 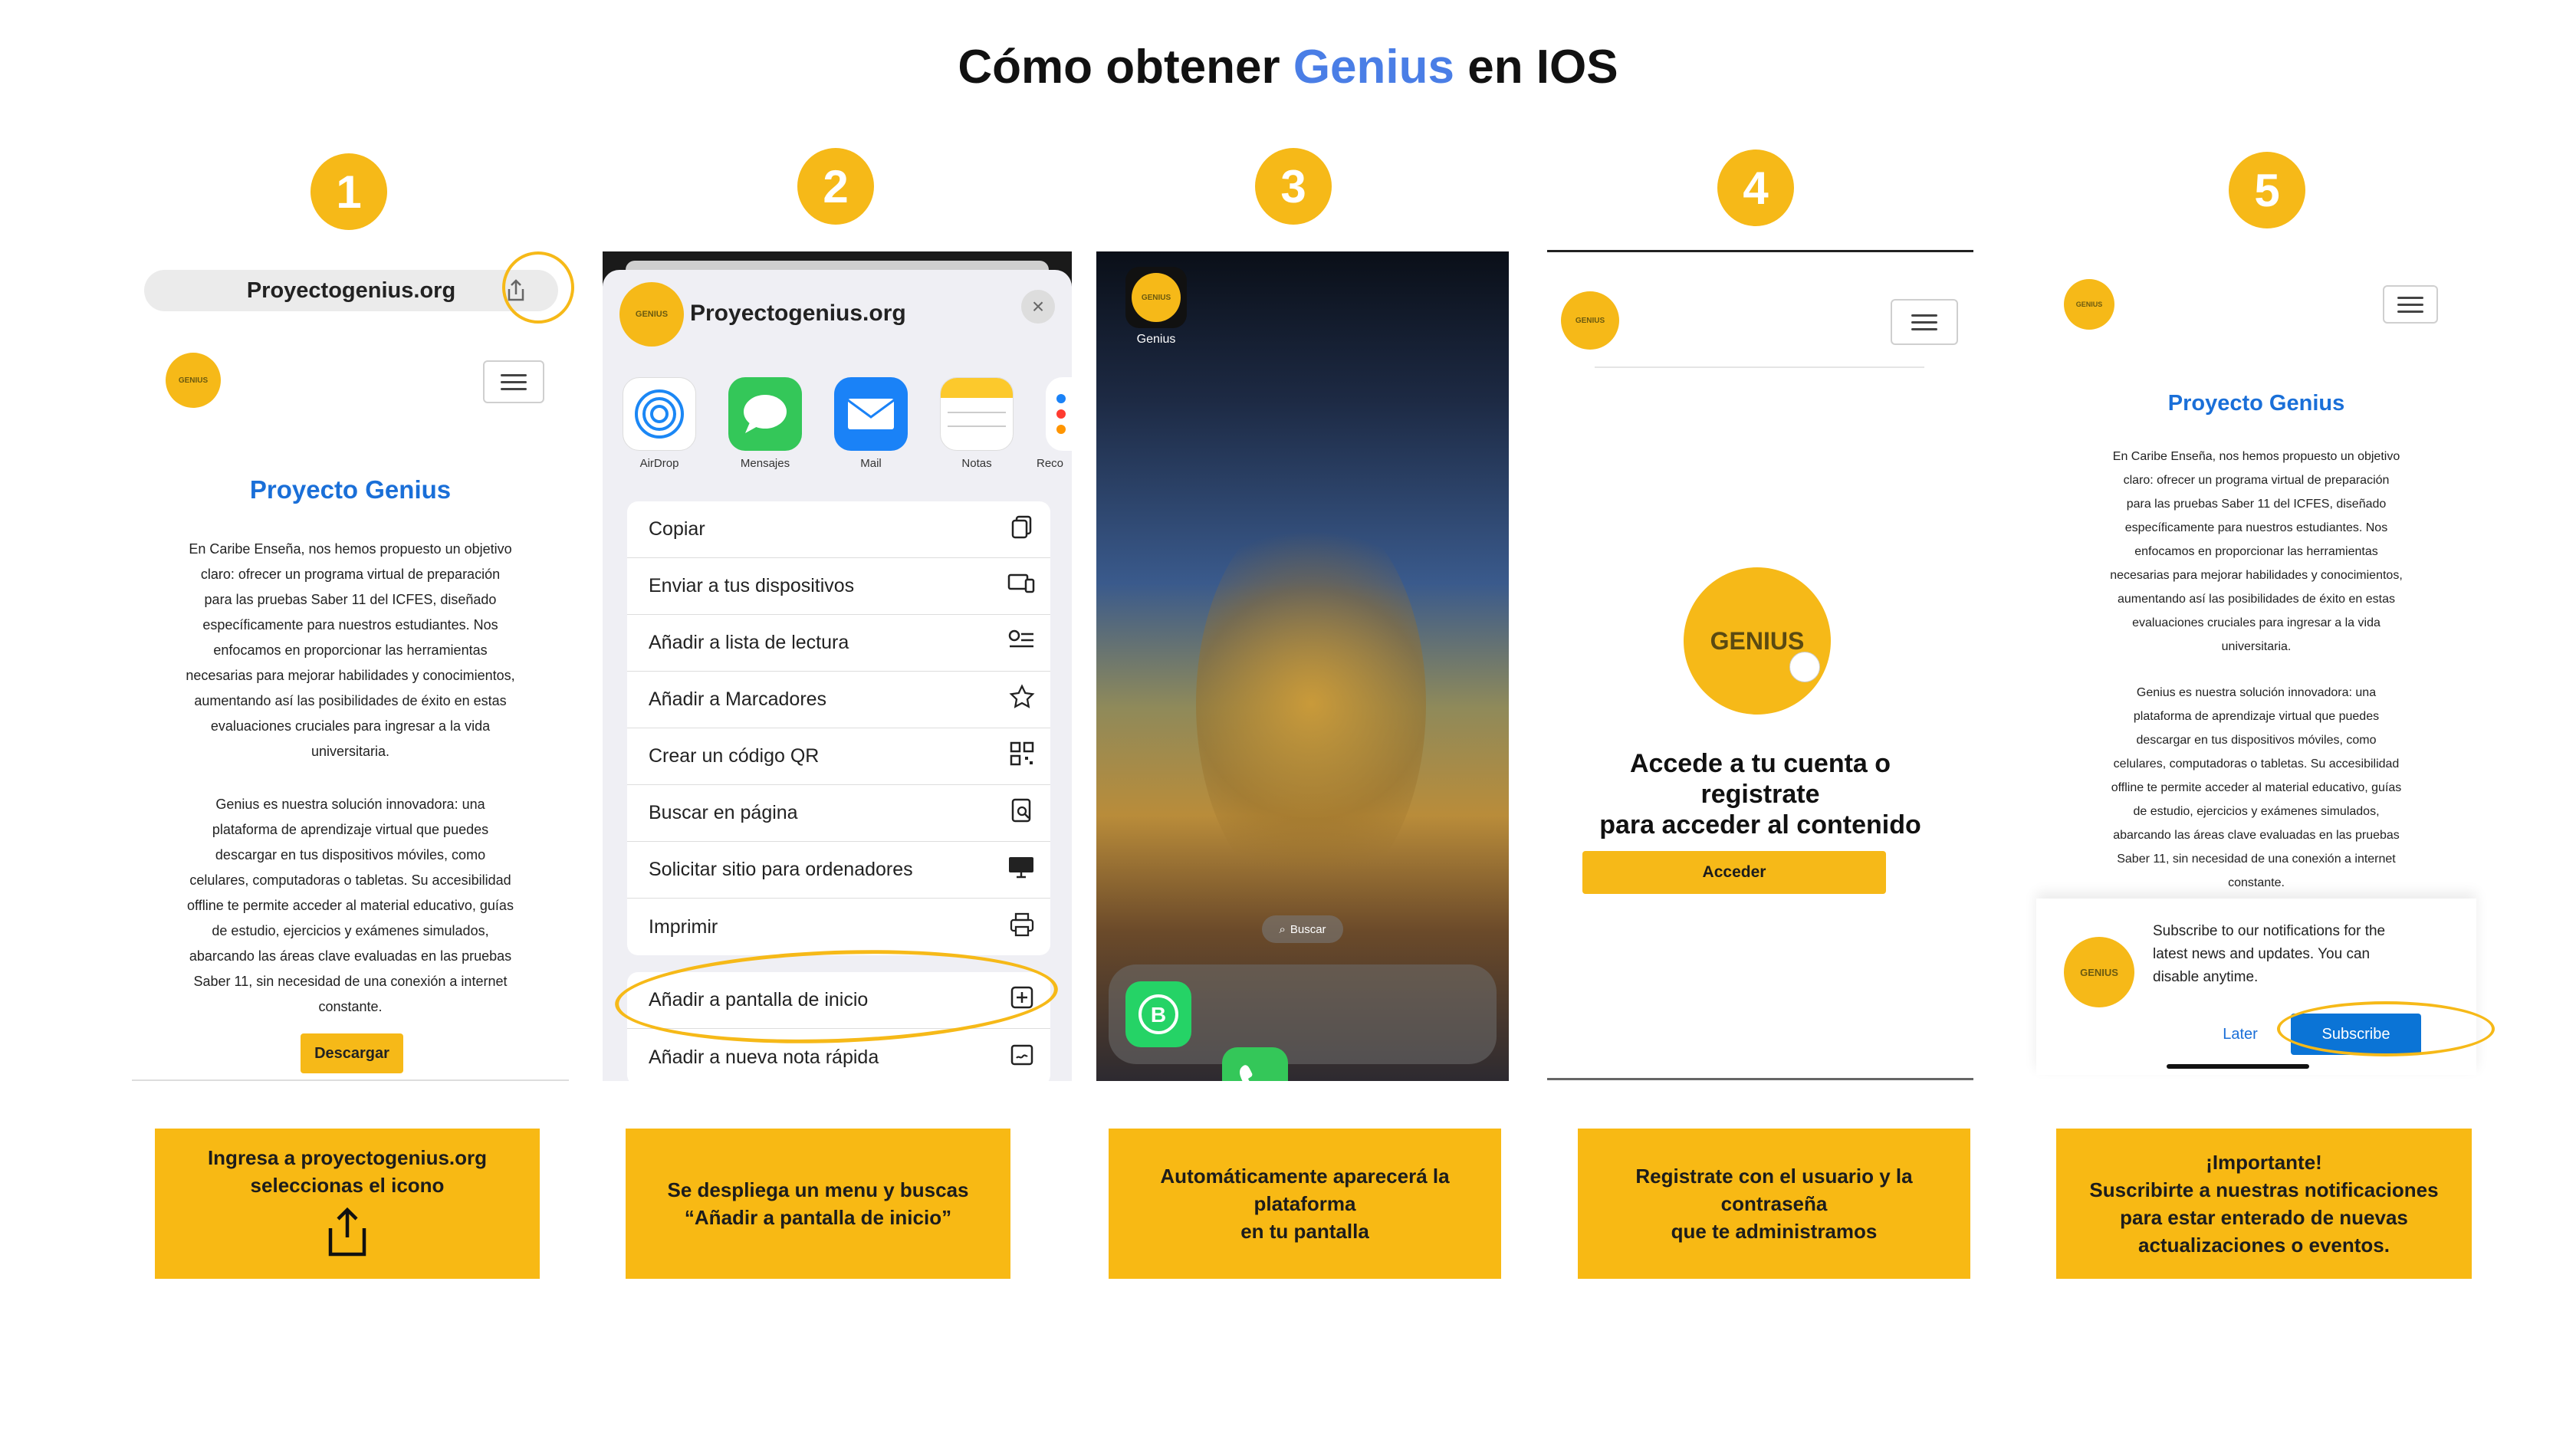 I want to click on genius-app-icon: GENIUS, so click(x=1156, y=297).